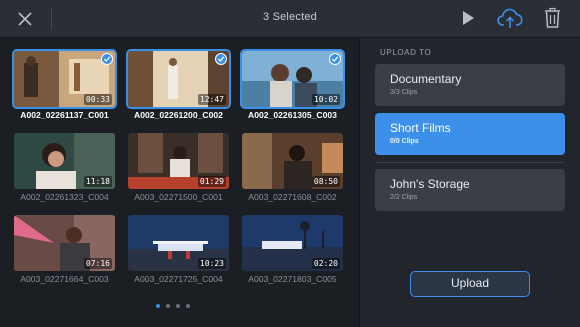  What do you see at coordinates (178, 197) in the screenshot?
I see `clip-name: A003_02271500_C001` at bounding box center [178, 197].